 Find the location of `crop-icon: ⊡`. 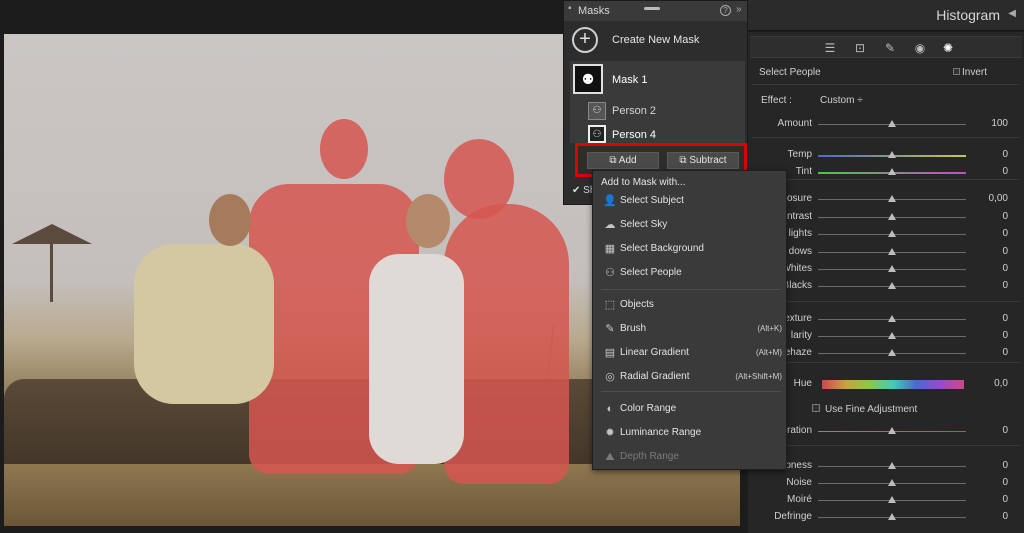

crop-icon: ⊡ is located at coordinates (860, 48).